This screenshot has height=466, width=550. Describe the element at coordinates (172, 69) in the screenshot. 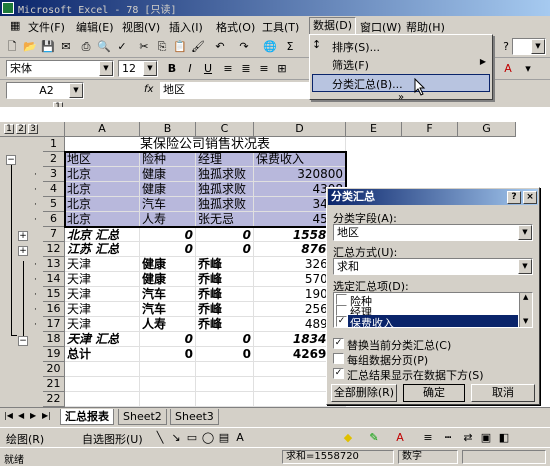

I see `bold-icon: B` at that location.